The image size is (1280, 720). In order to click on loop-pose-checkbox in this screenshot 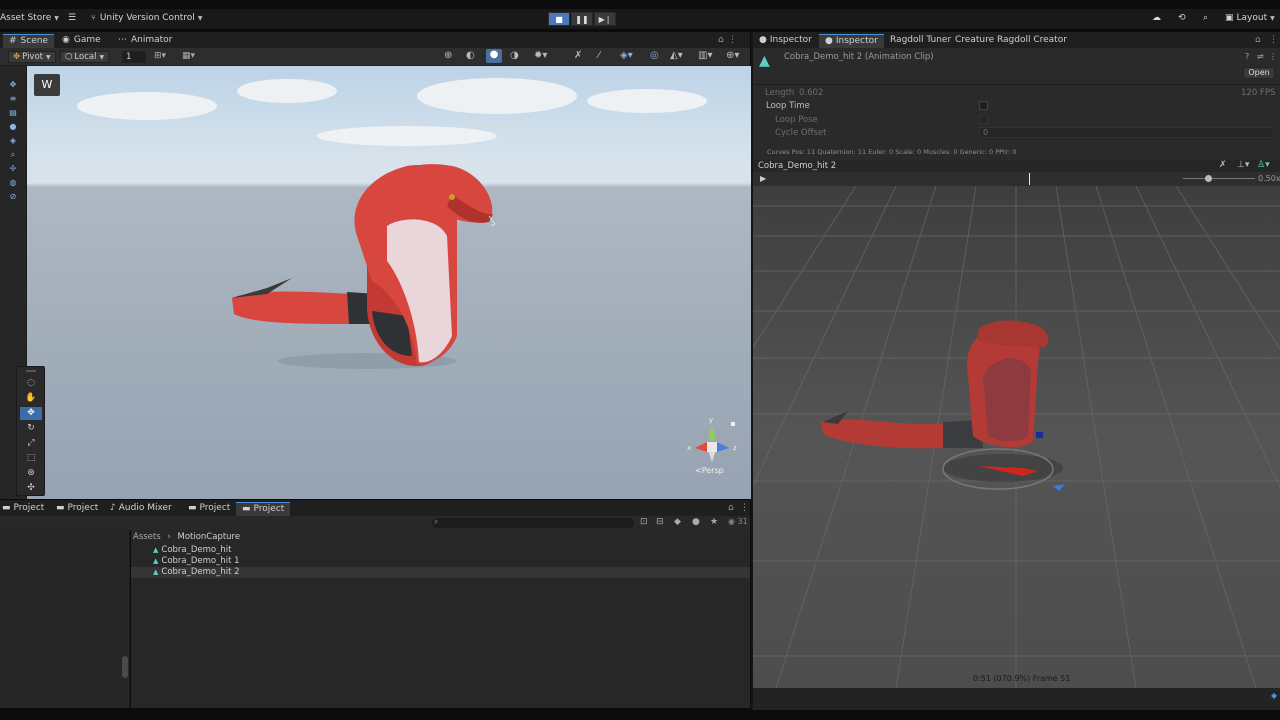, I will do `click(983, 119)`.